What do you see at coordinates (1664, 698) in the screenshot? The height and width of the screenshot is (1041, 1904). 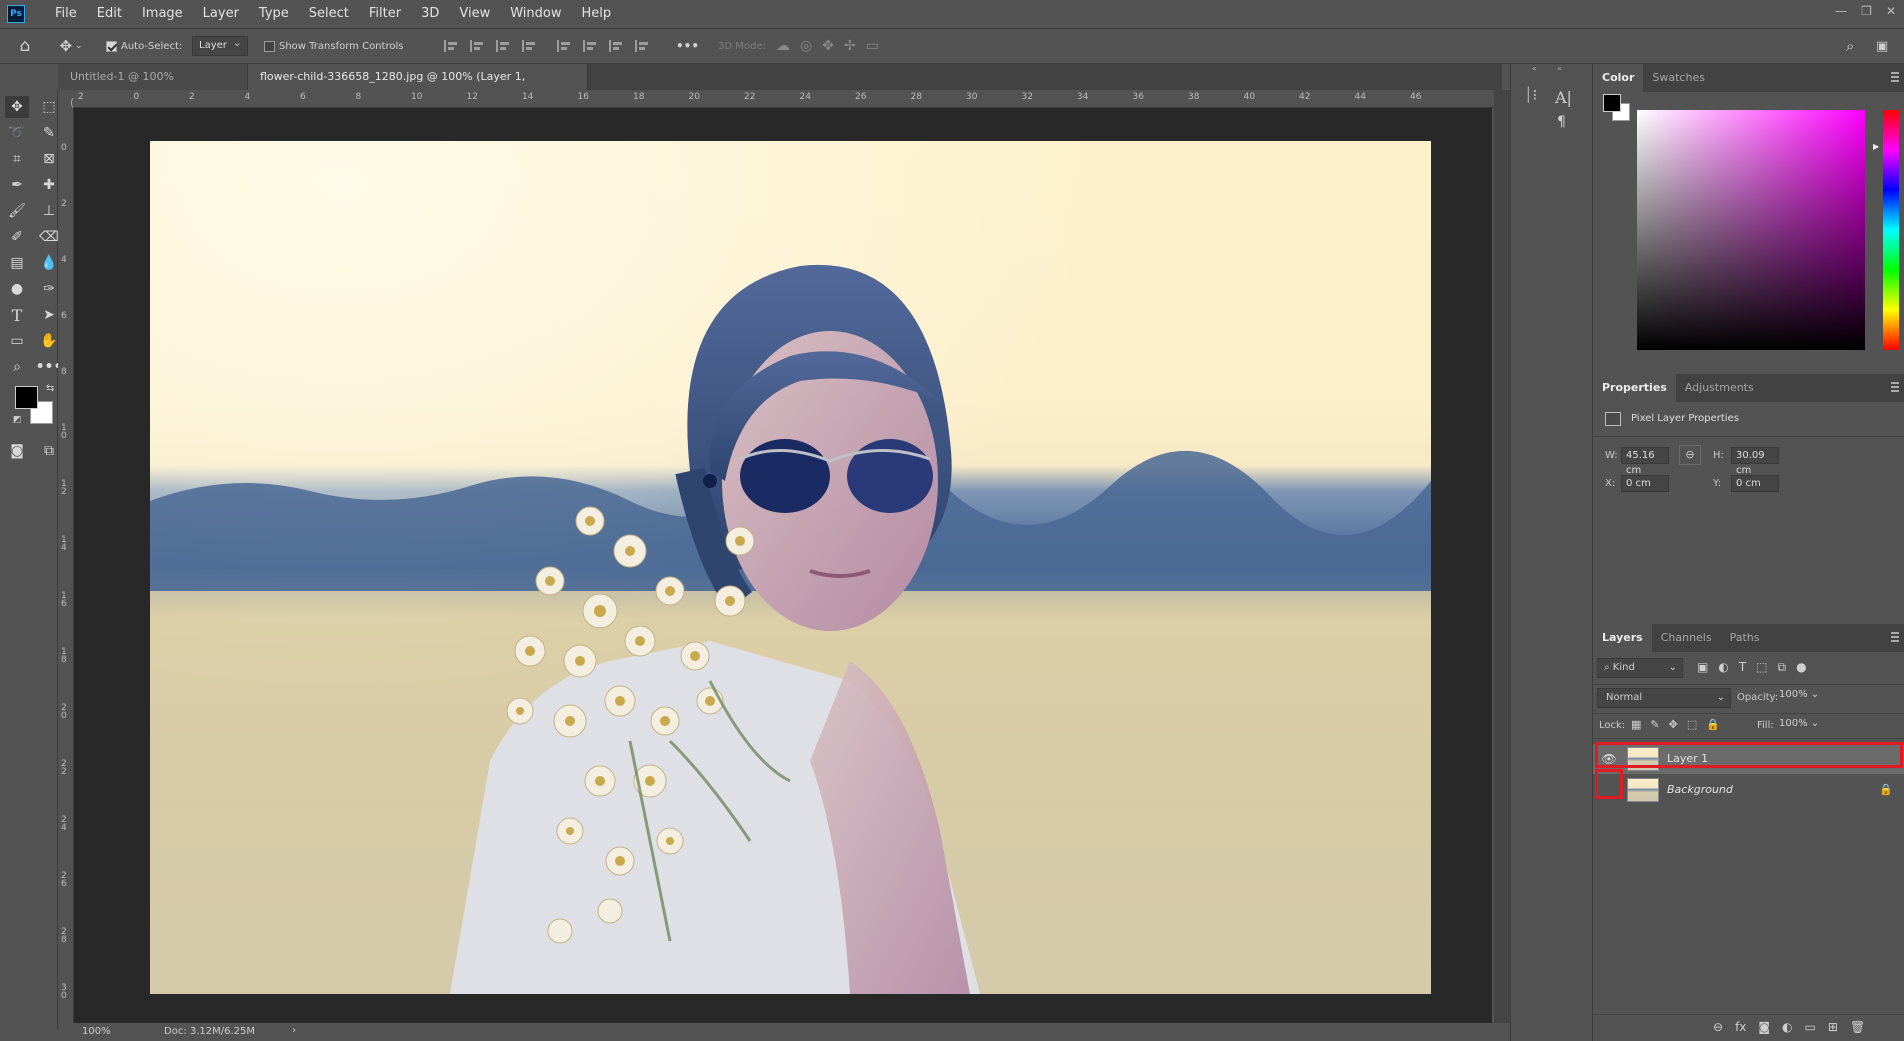 I see `blend-mode-dropdown: Normal ⌄` at bounding box center [1664, 698].